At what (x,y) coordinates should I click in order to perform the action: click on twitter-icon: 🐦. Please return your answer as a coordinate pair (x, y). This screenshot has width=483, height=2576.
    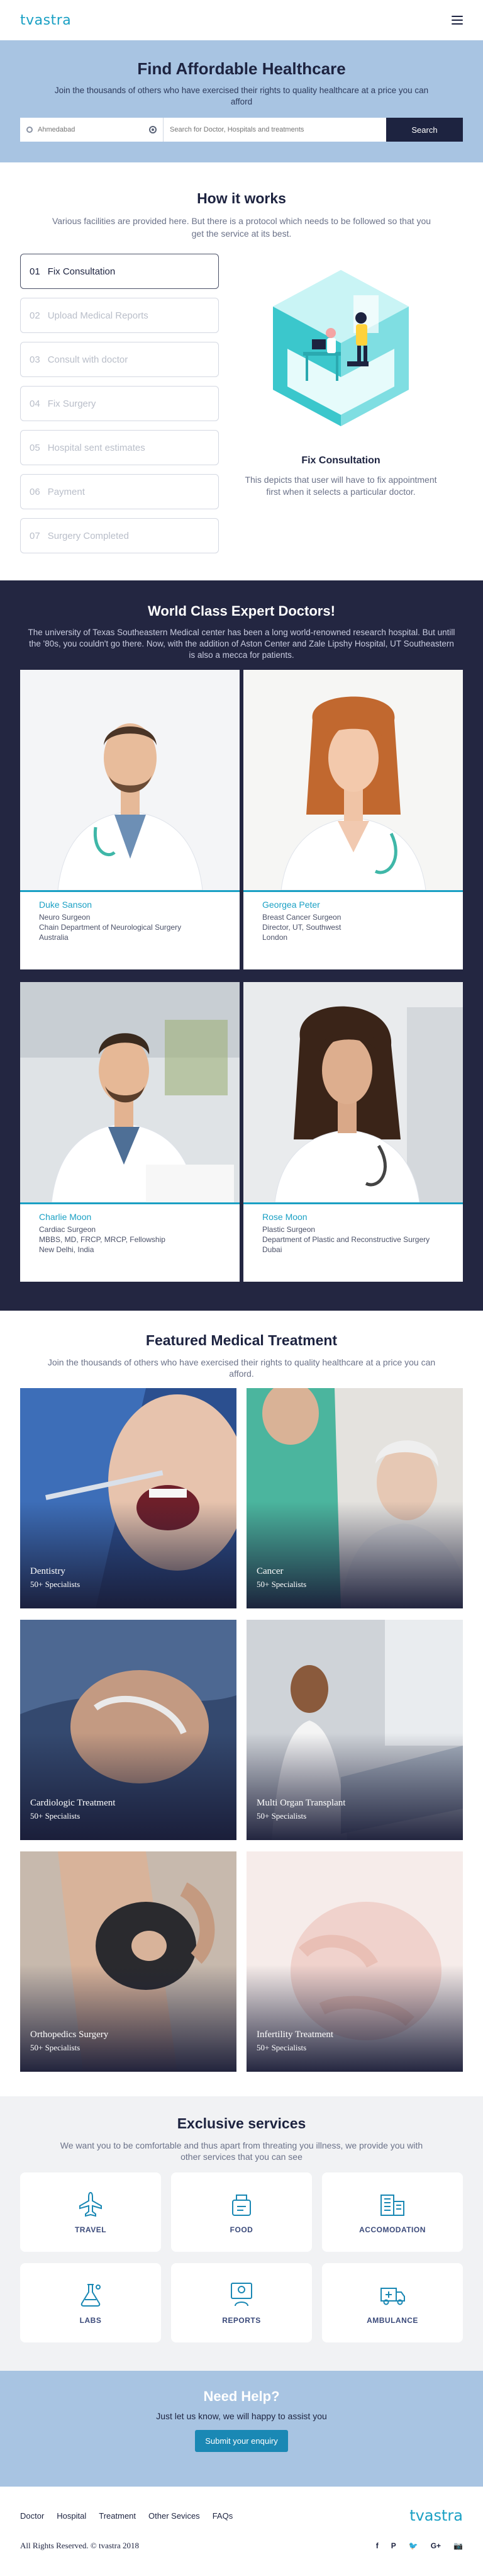
    Looking at the image, I should click on (413, 2545).